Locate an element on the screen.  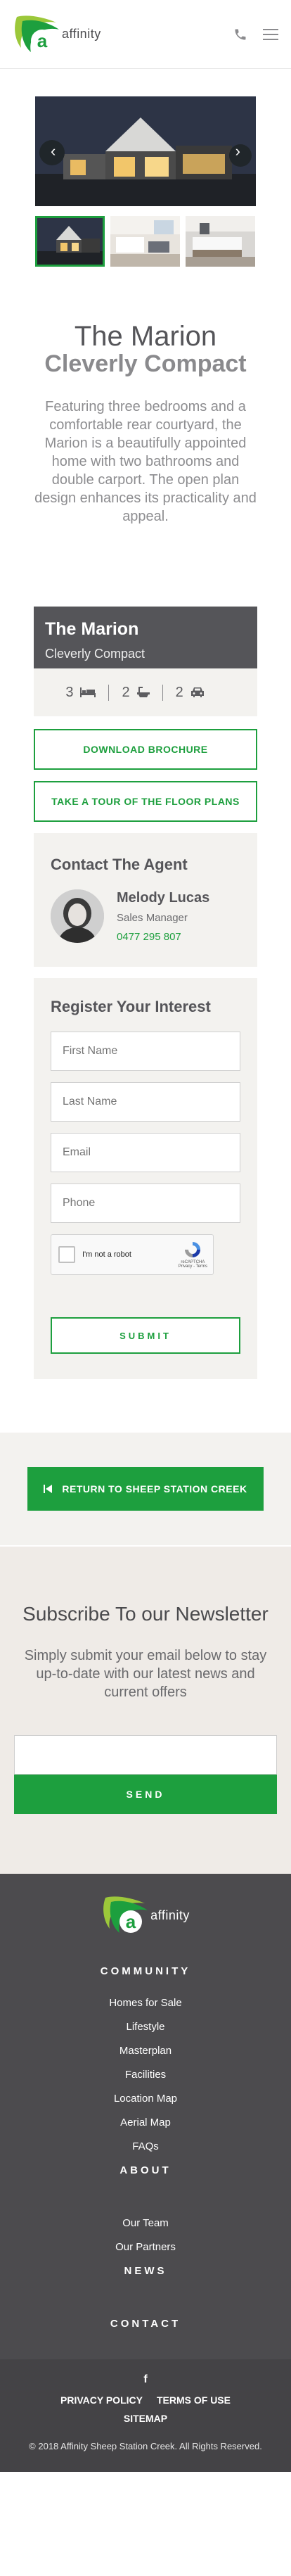
newsletter-heading: Subscribe To our Newsletter is located at coordinates (145, 1614).